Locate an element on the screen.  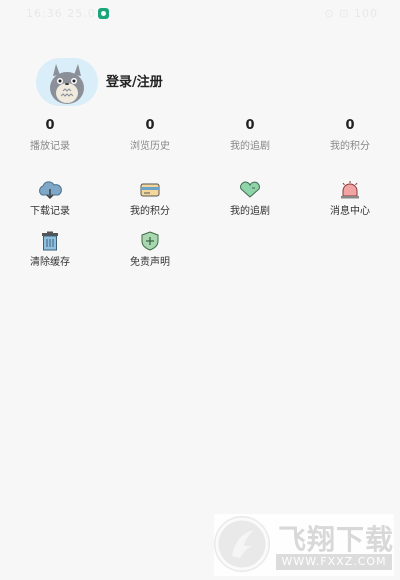
menu-label: 清除缓存 is located at coordinates (50, 262).